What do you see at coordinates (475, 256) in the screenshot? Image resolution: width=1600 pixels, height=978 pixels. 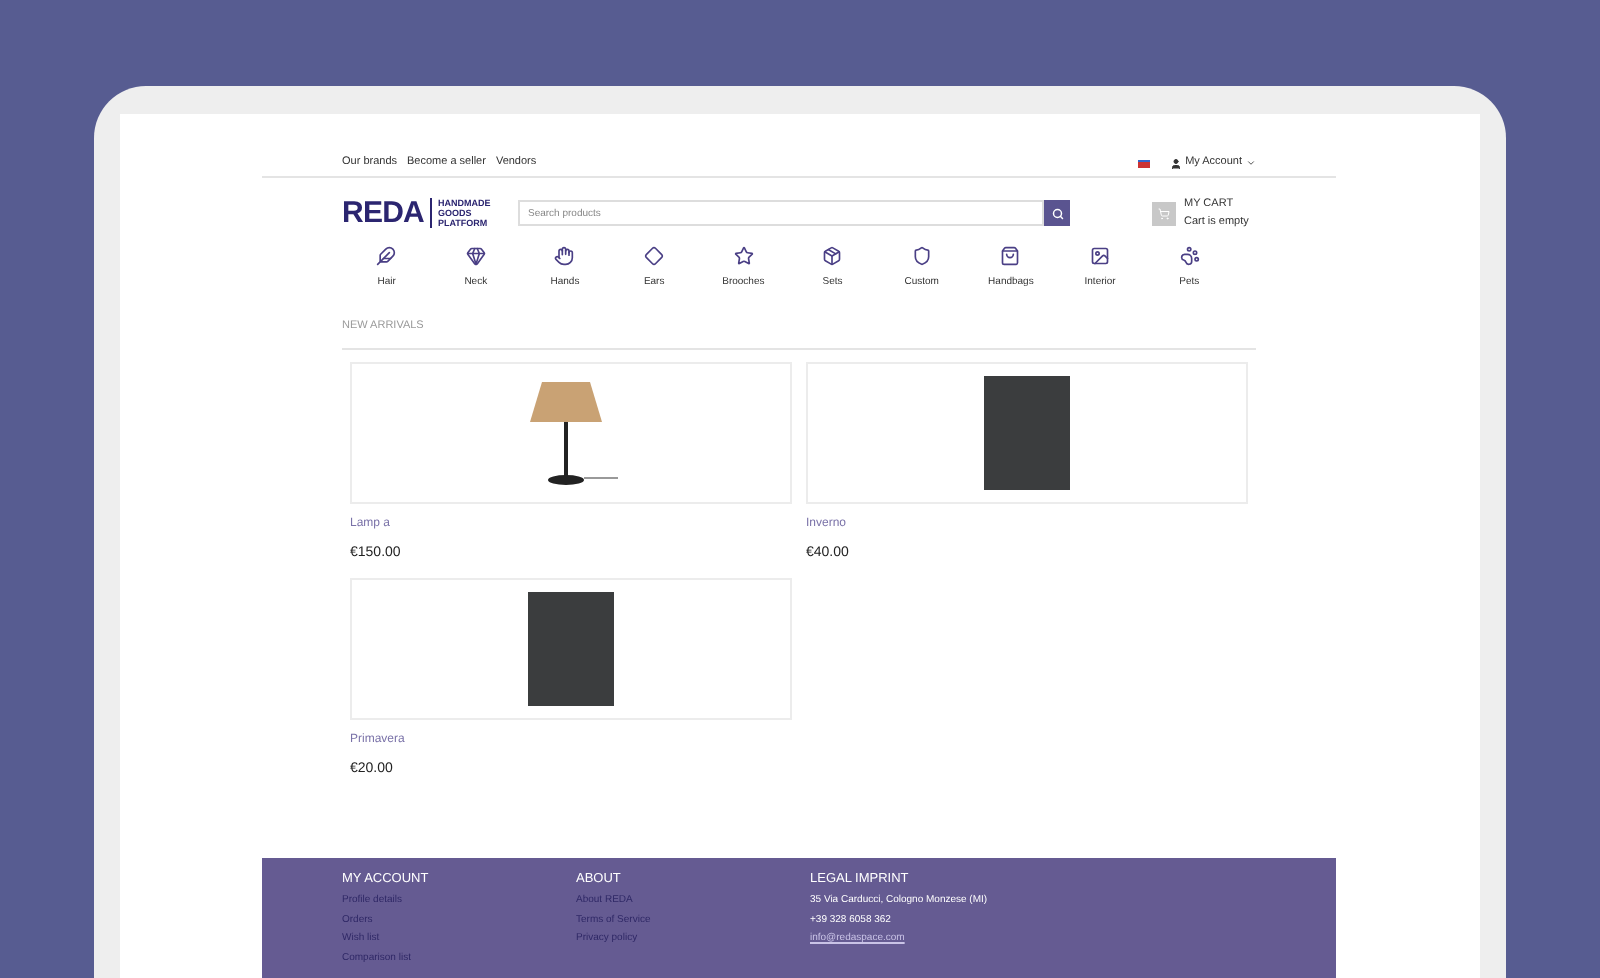 I see `gem-icon` at bounding box center [475, 256].